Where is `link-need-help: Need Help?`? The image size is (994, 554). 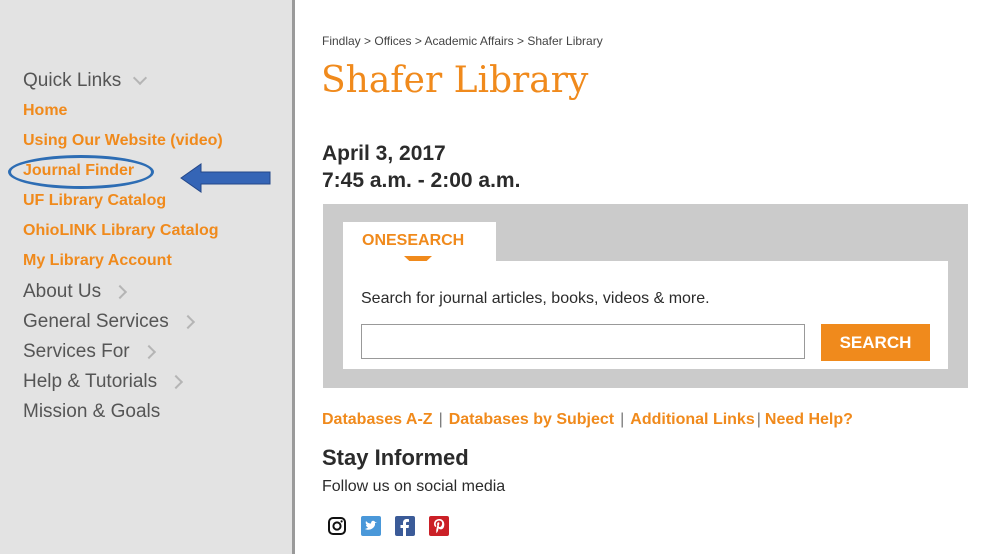 link-need-help: Need Help? is located at coordinates (809, 419).